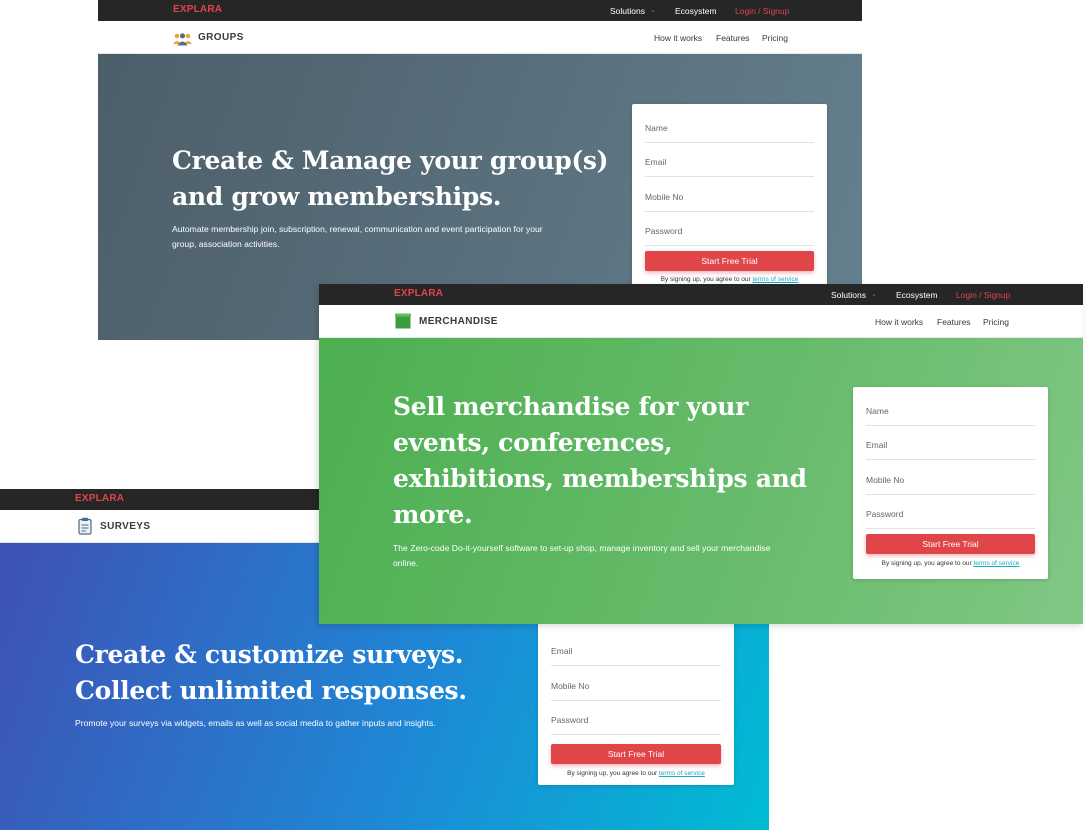  Describe the element at coordinates (125, 526) in the screenshot. I see `product-name: SURVEYS` at that location.